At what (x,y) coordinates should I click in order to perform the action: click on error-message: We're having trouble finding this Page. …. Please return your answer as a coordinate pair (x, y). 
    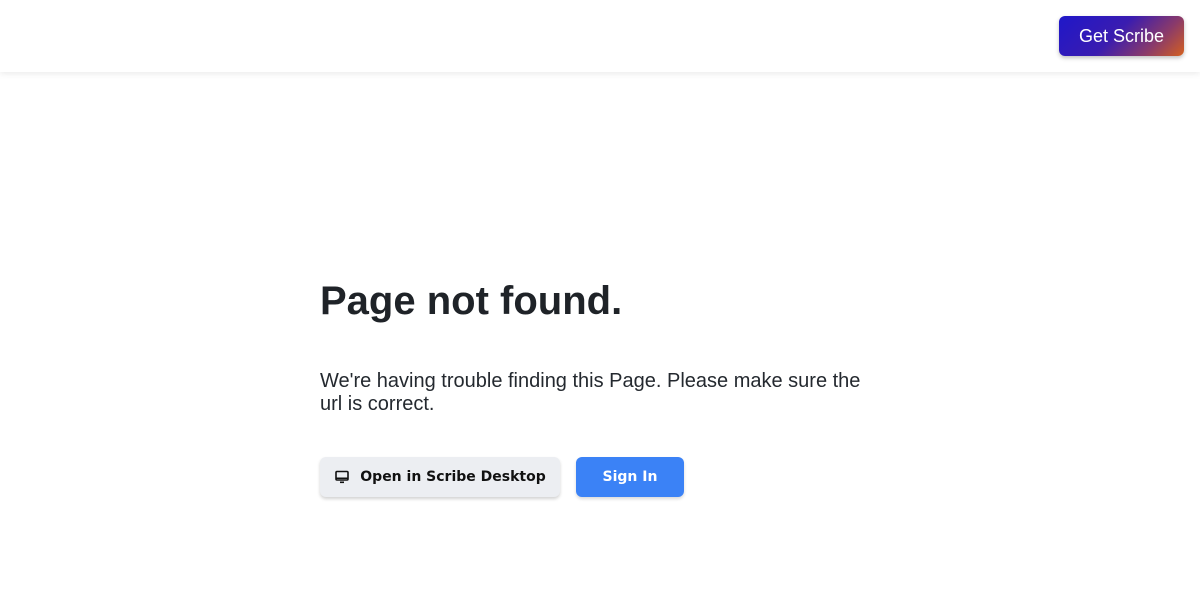
    Looking at the image, I should click on (590, 392).